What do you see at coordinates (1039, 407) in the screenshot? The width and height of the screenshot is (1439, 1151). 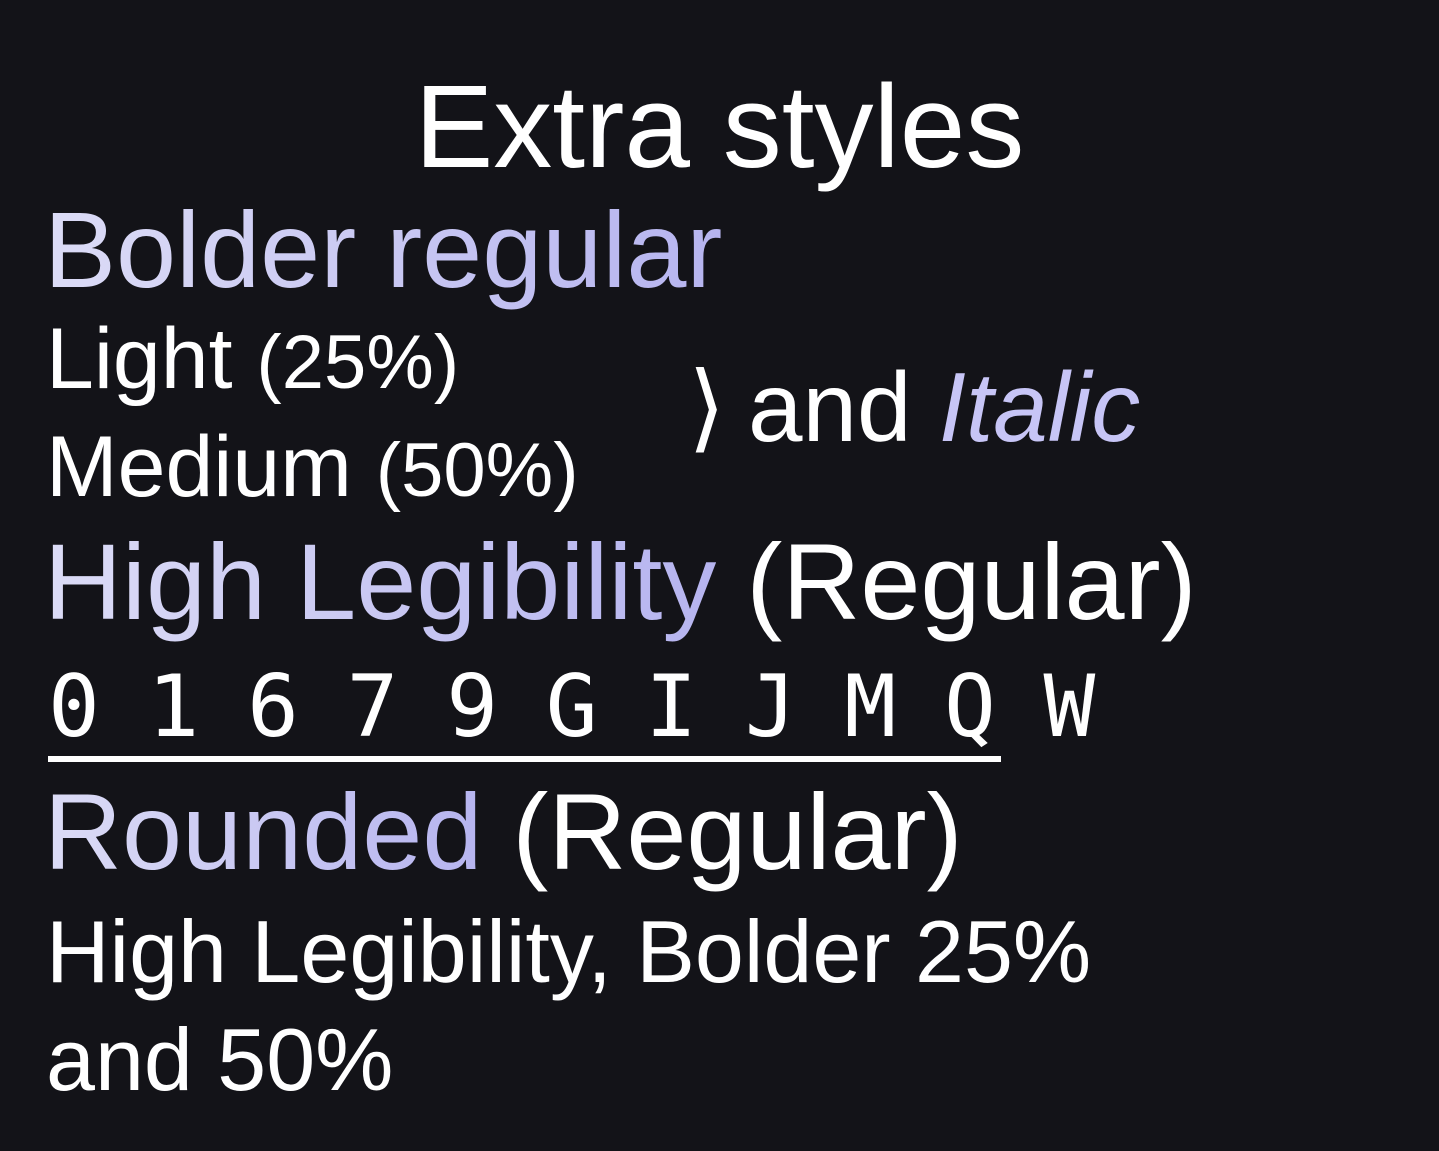 I see `italic-word: Italic` at bounding box center [1039, 407].